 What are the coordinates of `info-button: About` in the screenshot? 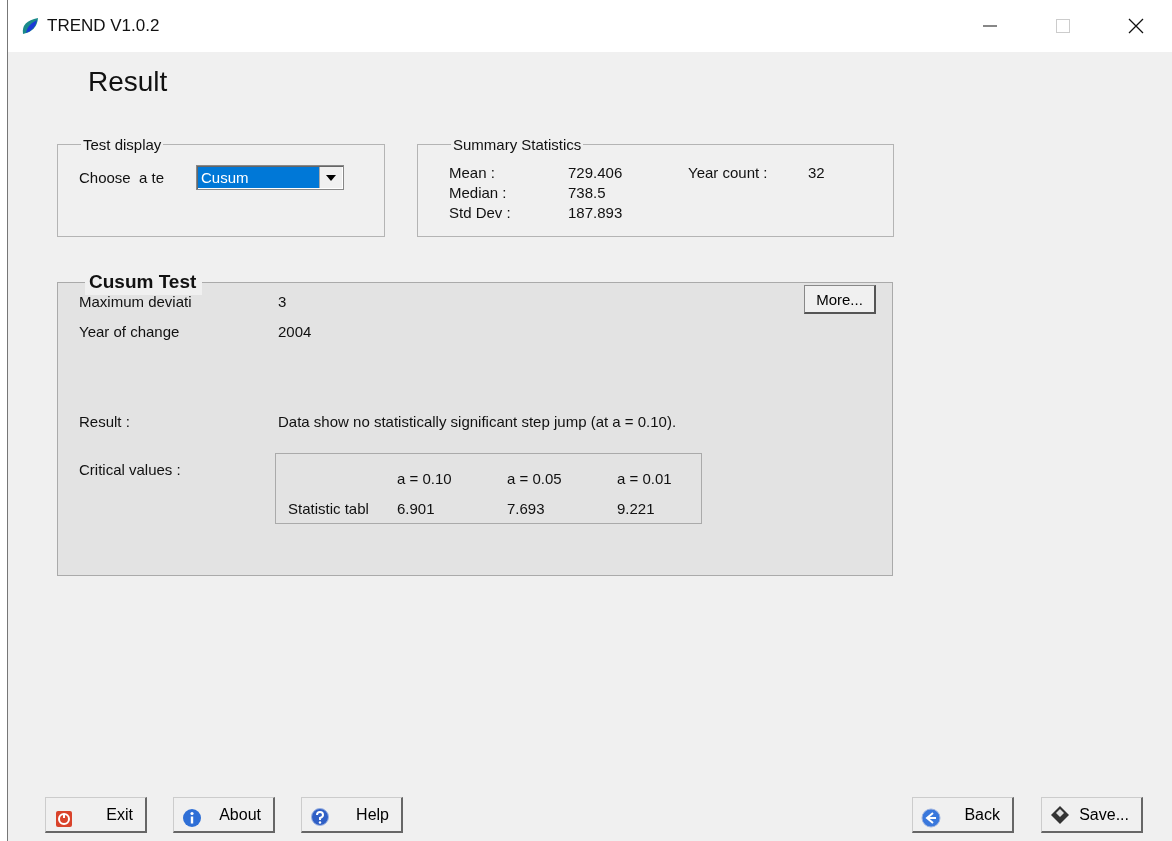 It's located at (224, 815).